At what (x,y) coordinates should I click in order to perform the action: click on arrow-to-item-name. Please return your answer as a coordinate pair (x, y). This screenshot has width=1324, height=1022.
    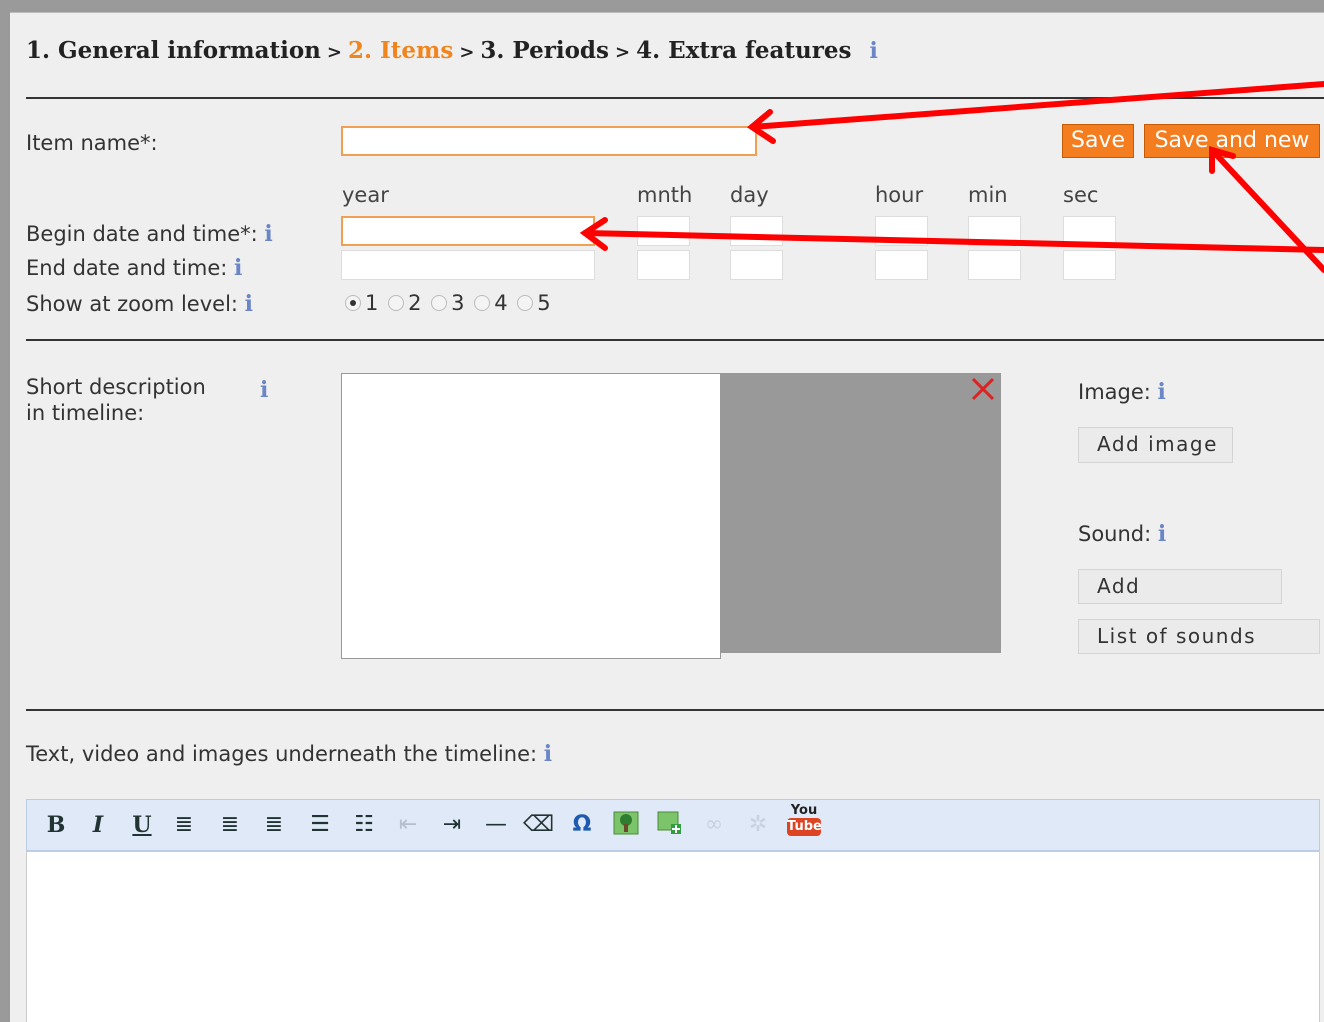
    Looking at the image, I should click on (1036, 105).